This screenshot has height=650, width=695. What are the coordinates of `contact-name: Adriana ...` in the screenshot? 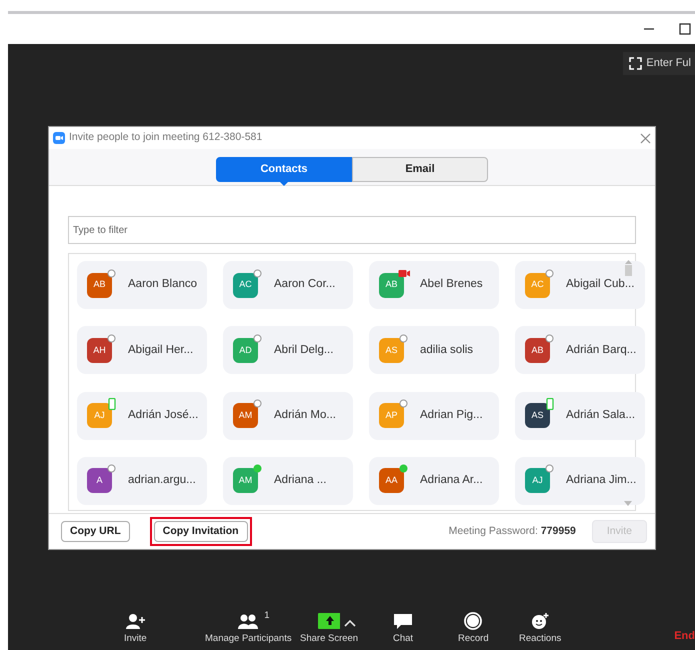 It's located at (300, 480).